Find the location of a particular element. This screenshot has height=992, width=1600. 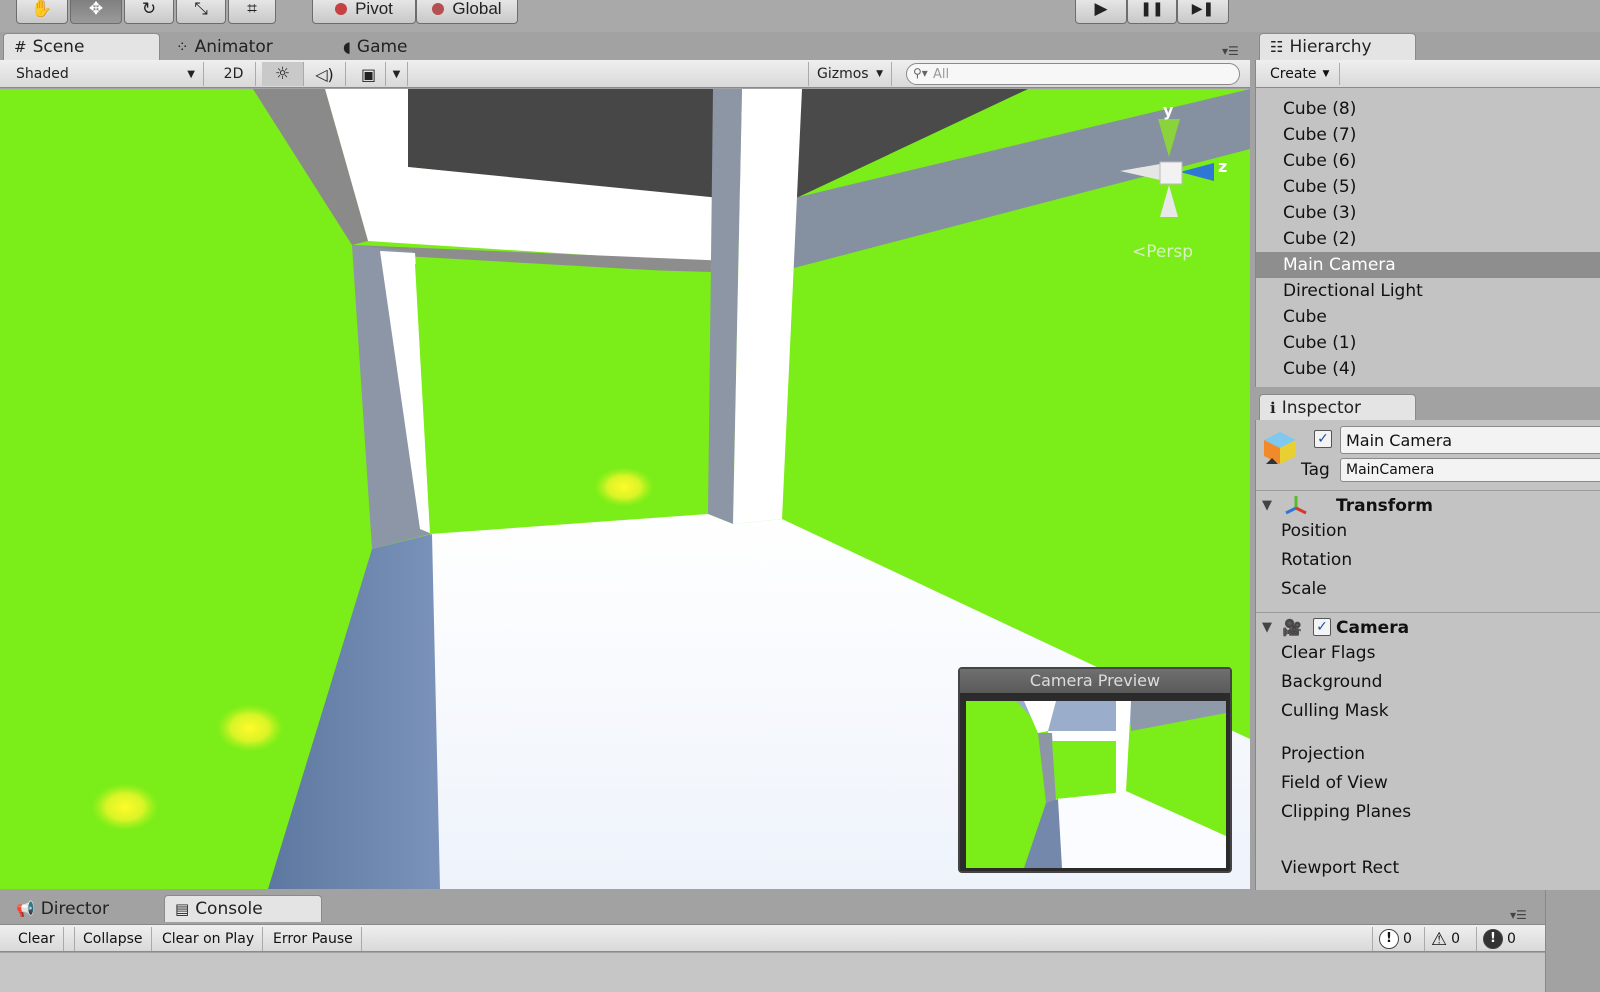

camera-component-header: ▼ 🎥 ✓ Camera is located at coordinates (1428, 627).